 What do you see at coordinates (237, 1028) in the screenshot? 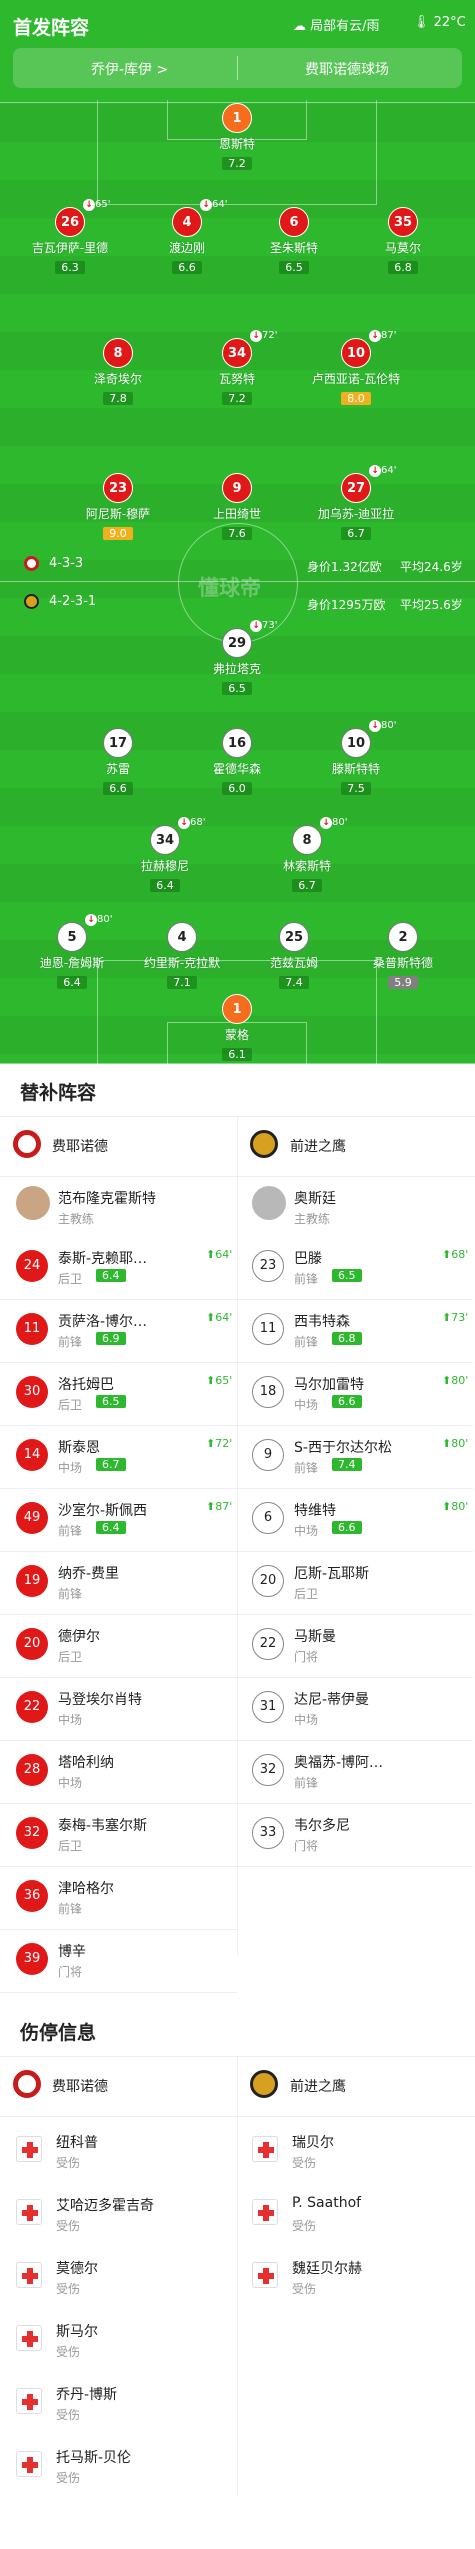
I see `away-player: 1 蒙格 6.1` at bounding box center [237, 1028].